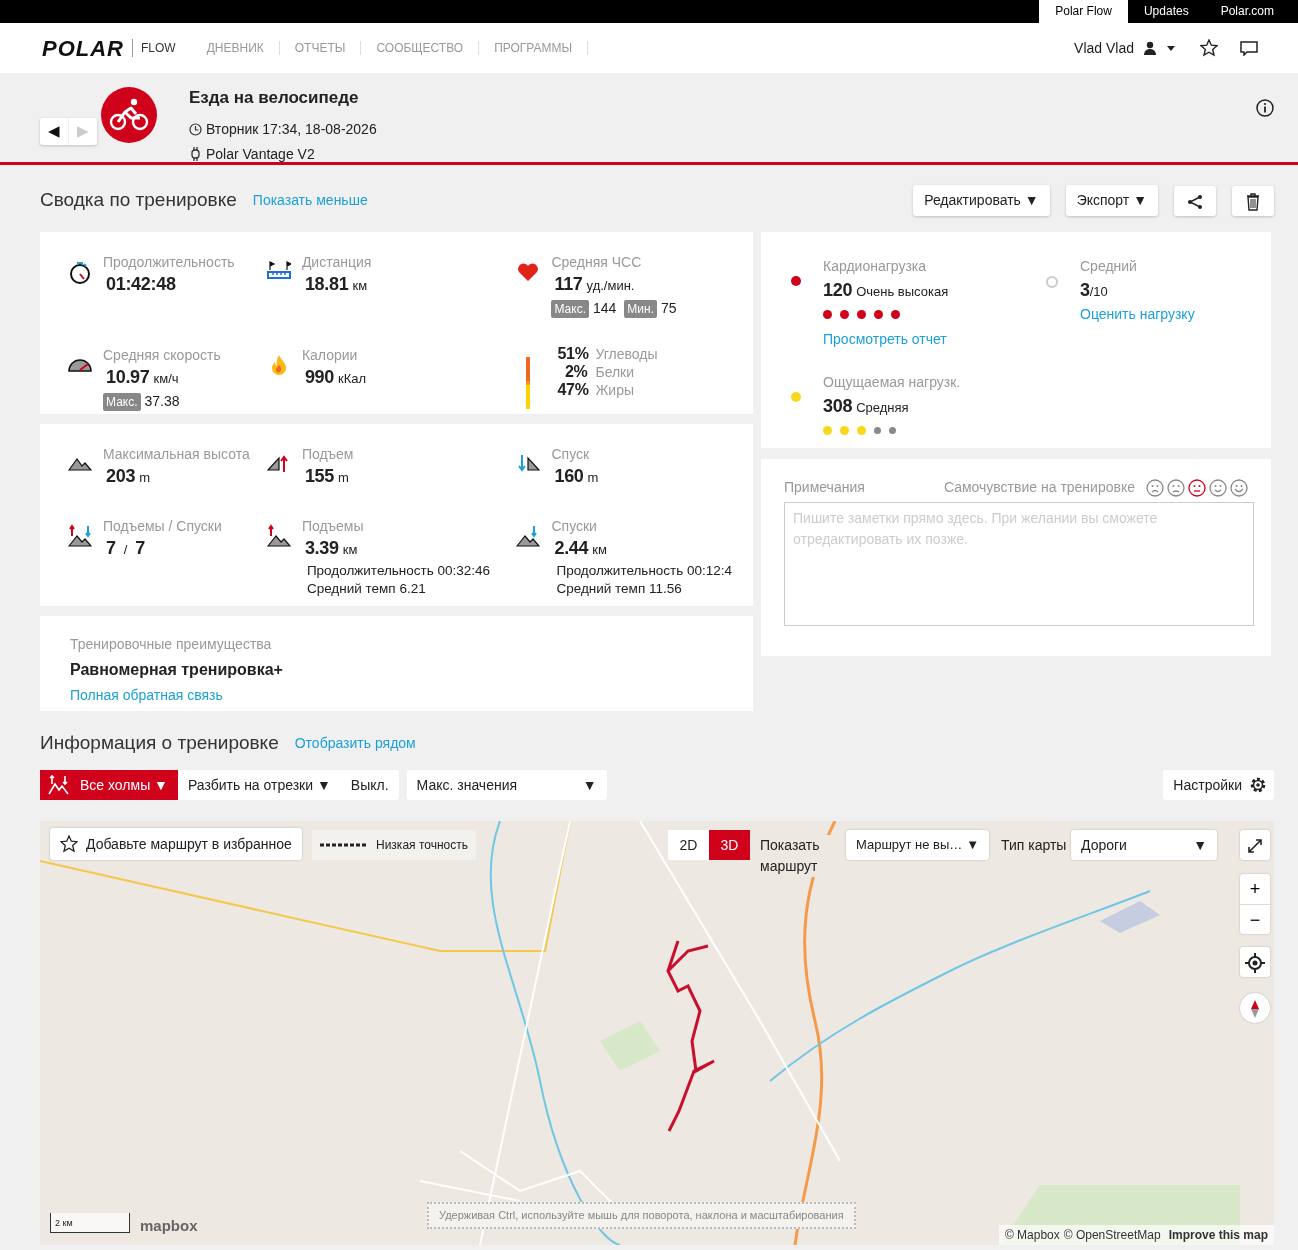 Image resolution: width=1298 pixels, height=1250 pixels. I want to click on feeling-label: Самочувствие на тренировке, so click(1039, 487).